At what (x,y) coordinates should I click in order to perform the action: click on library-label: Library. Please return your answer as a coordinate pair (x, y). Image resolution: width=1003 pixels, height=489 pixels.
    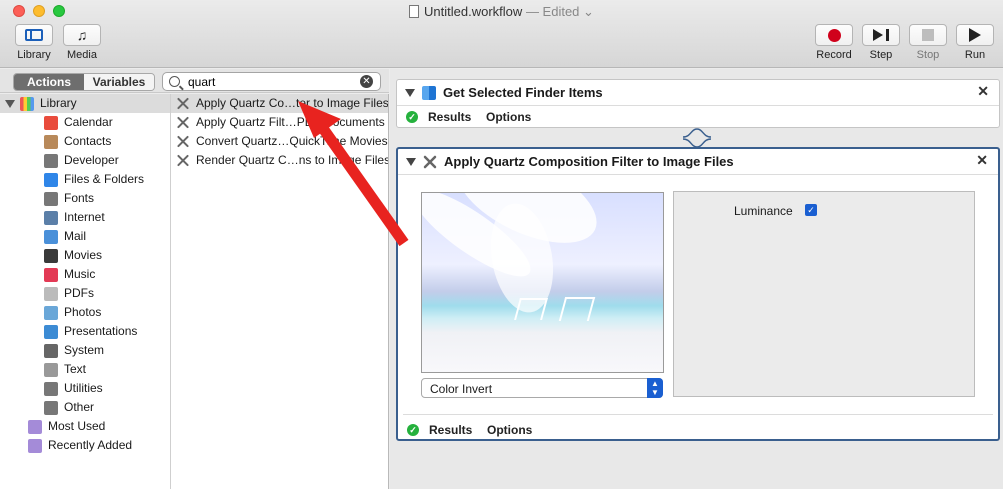
    Looking at the image, I should click on (34, 55).